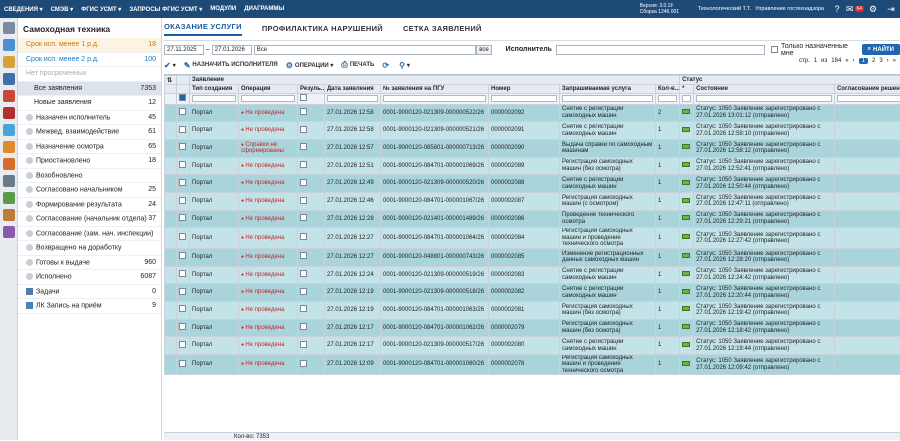 Image resolution: width=900 pixels, height=441 pixels. Describe the element at coordinates (880, 61) in the screenshot. I see `pager-page: 3` at that location.